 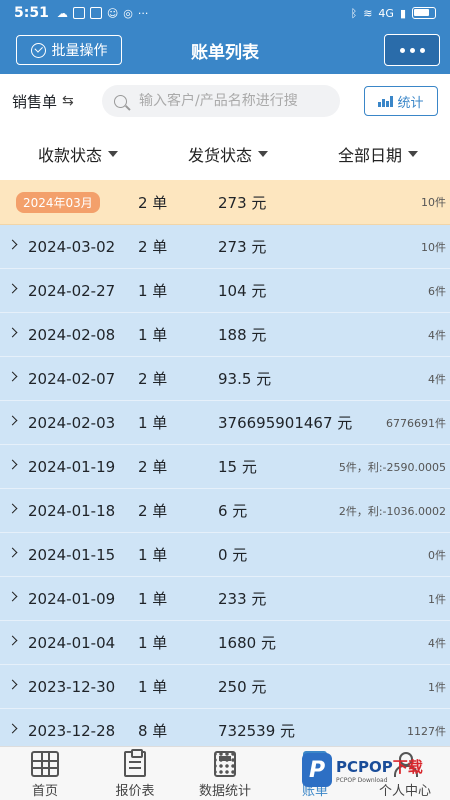 What do you see at coordinates (242, 335) in the screenshot?
I see `row-amount: 188 元` at bounding box center [242, 335].